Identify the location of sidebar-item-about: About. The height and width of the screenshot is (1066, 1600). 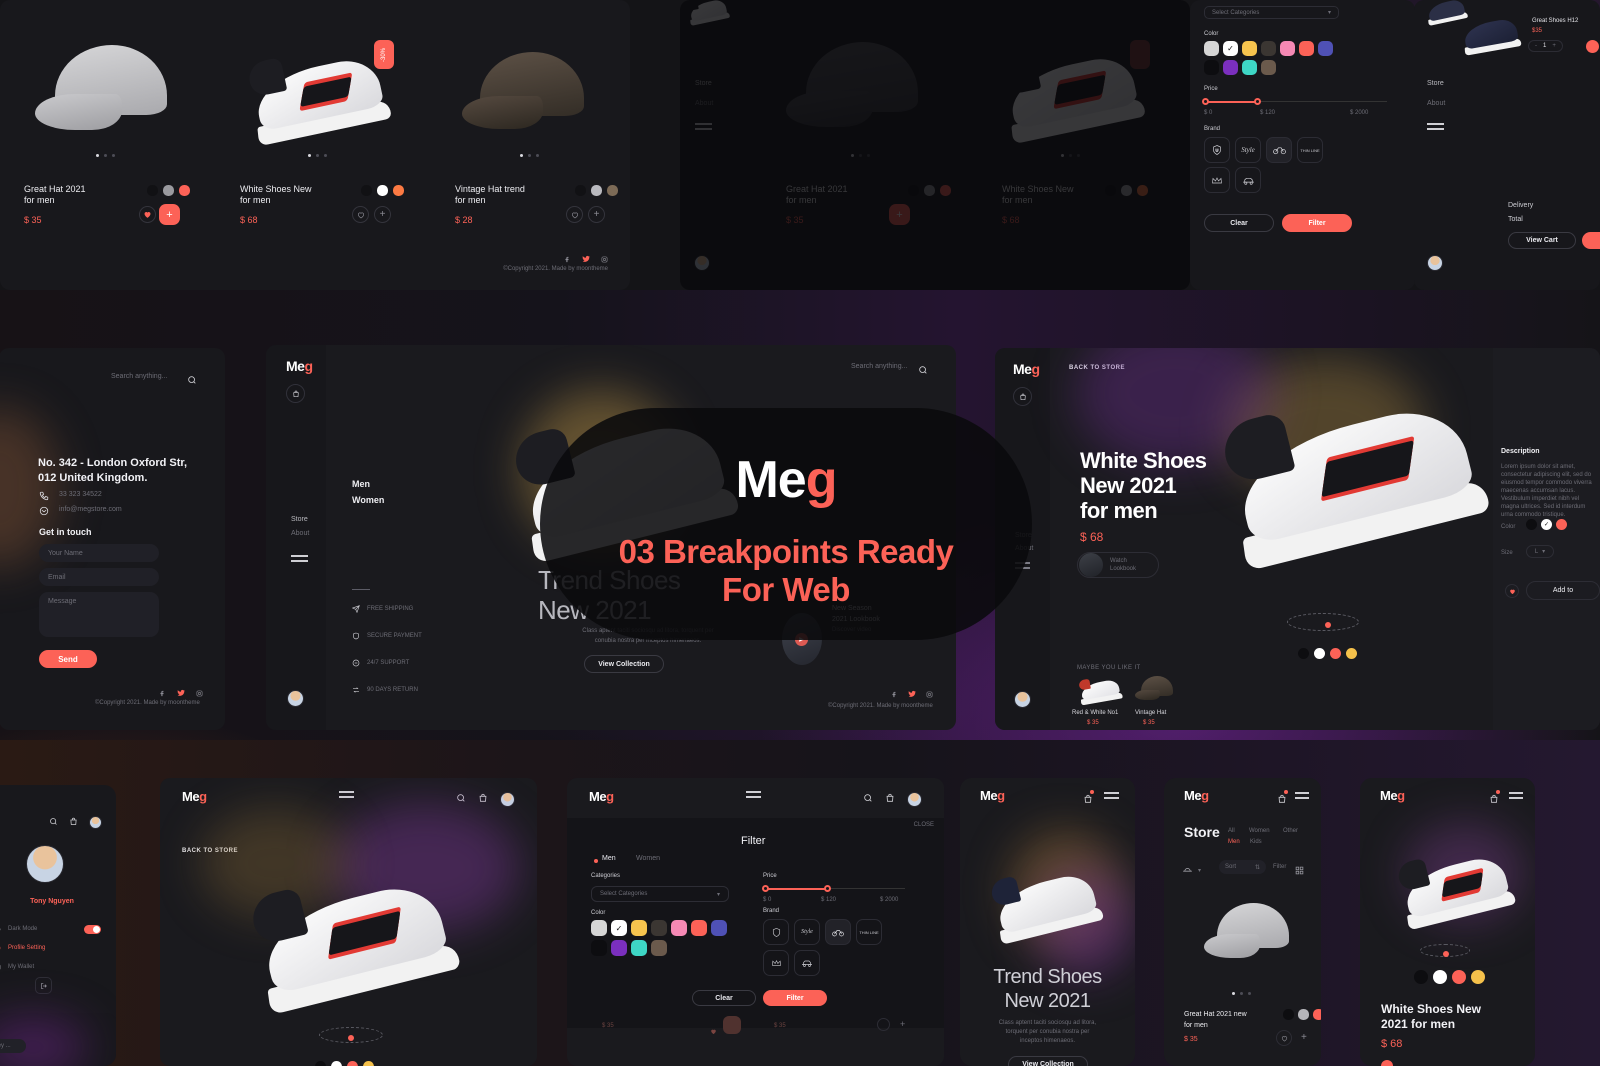
(300, 533).